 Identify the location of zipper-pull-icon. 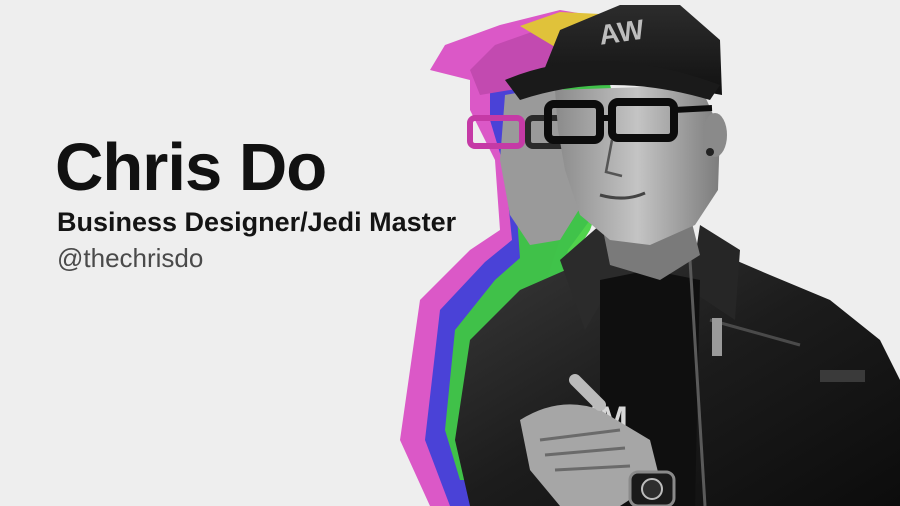
(717, 337).